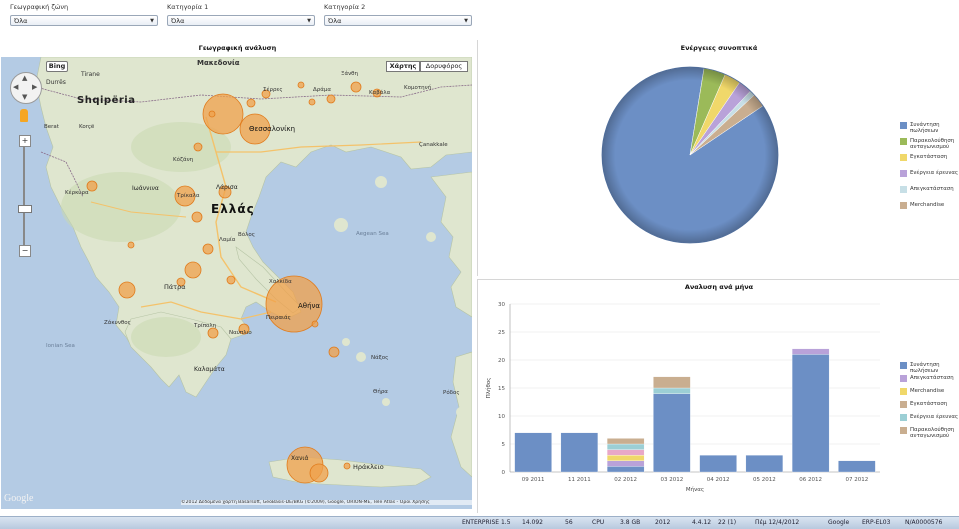 The image size is (959, 529). I want to click on zoom-out-button: −, so click(25, 251).